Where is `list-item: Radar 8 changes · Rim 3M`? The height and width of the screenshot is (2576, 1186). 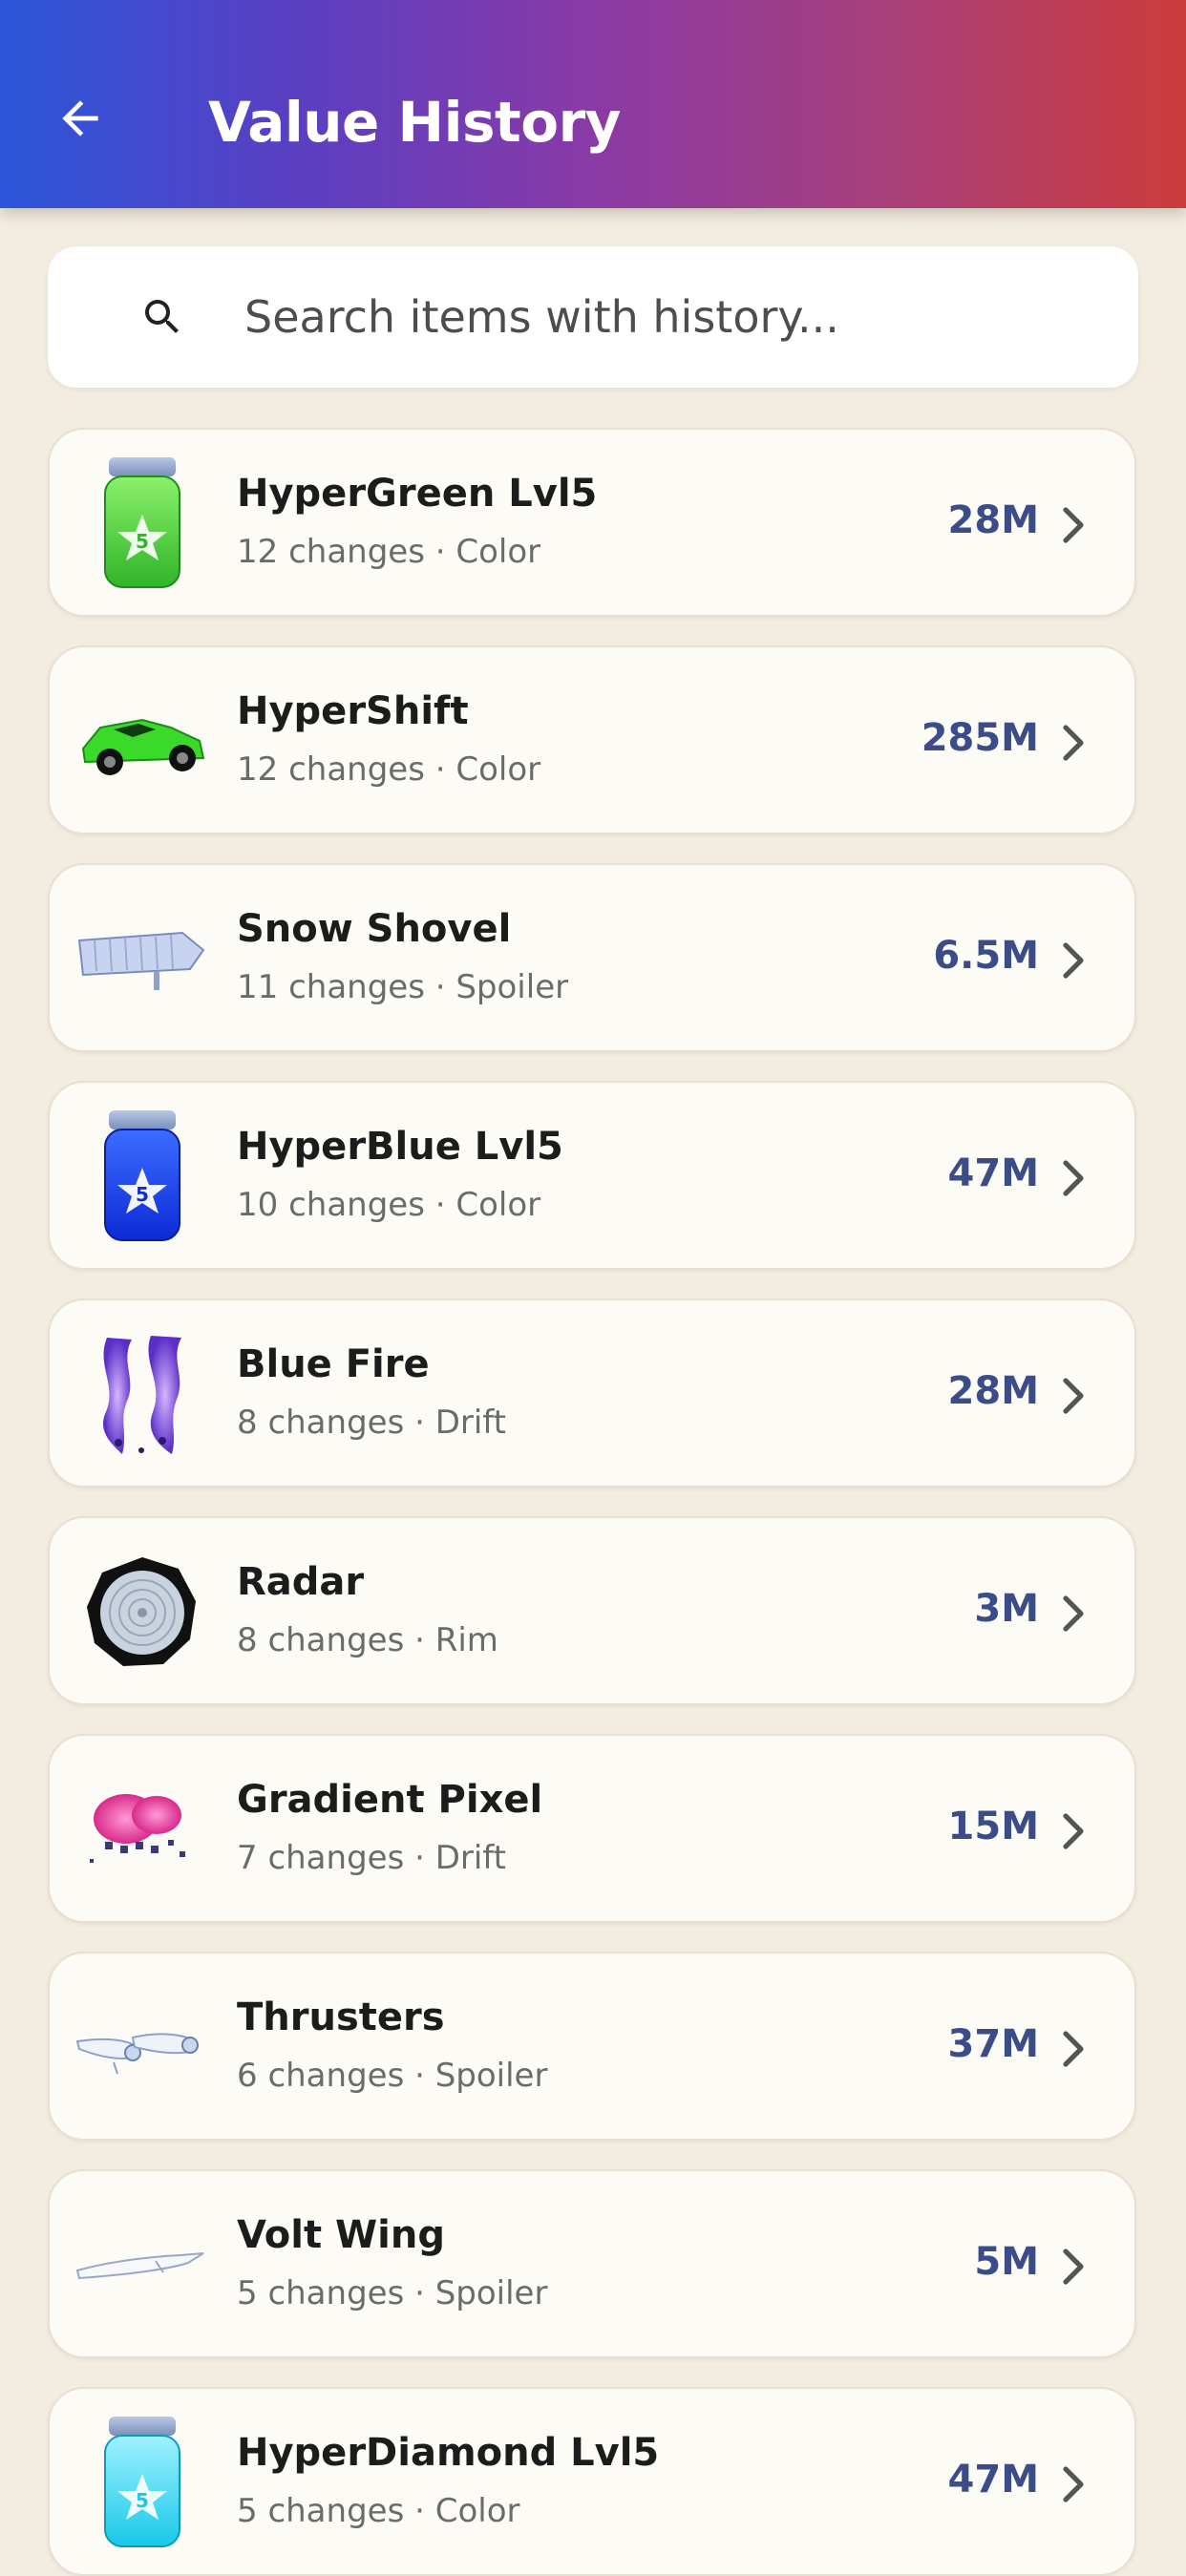 list-item: Radar 8 changes · Rim 3M is located at coordinates (592, 1610).